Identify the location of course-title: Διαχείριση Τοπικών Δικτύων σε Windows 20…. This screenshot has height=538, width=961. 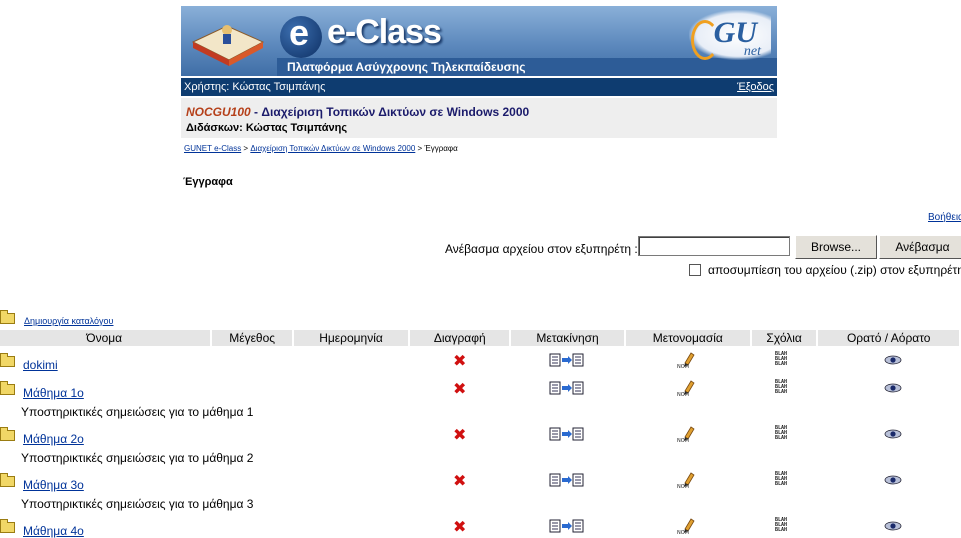
(395, 112).